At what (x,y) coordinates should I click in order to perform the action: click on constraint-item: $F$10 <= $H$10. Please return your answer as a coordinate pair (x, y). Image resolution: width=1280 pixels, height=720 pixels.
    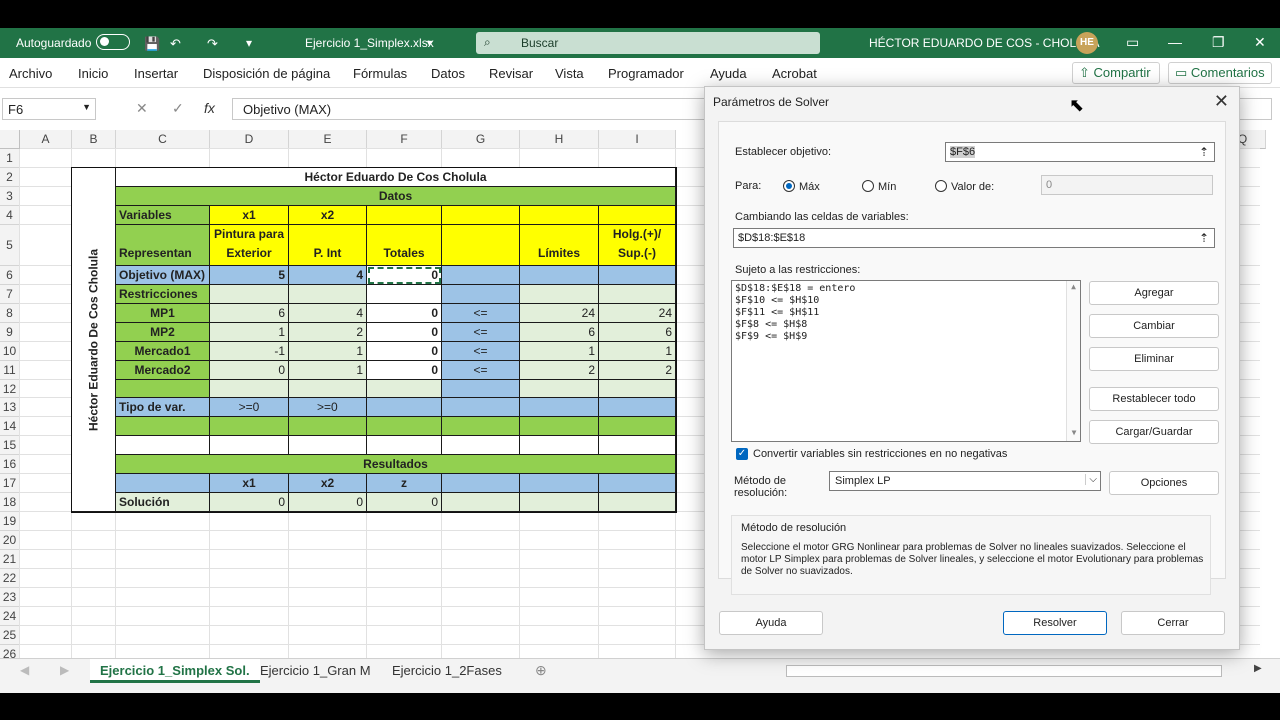
    Looking at the image, I should click on (906, 301).